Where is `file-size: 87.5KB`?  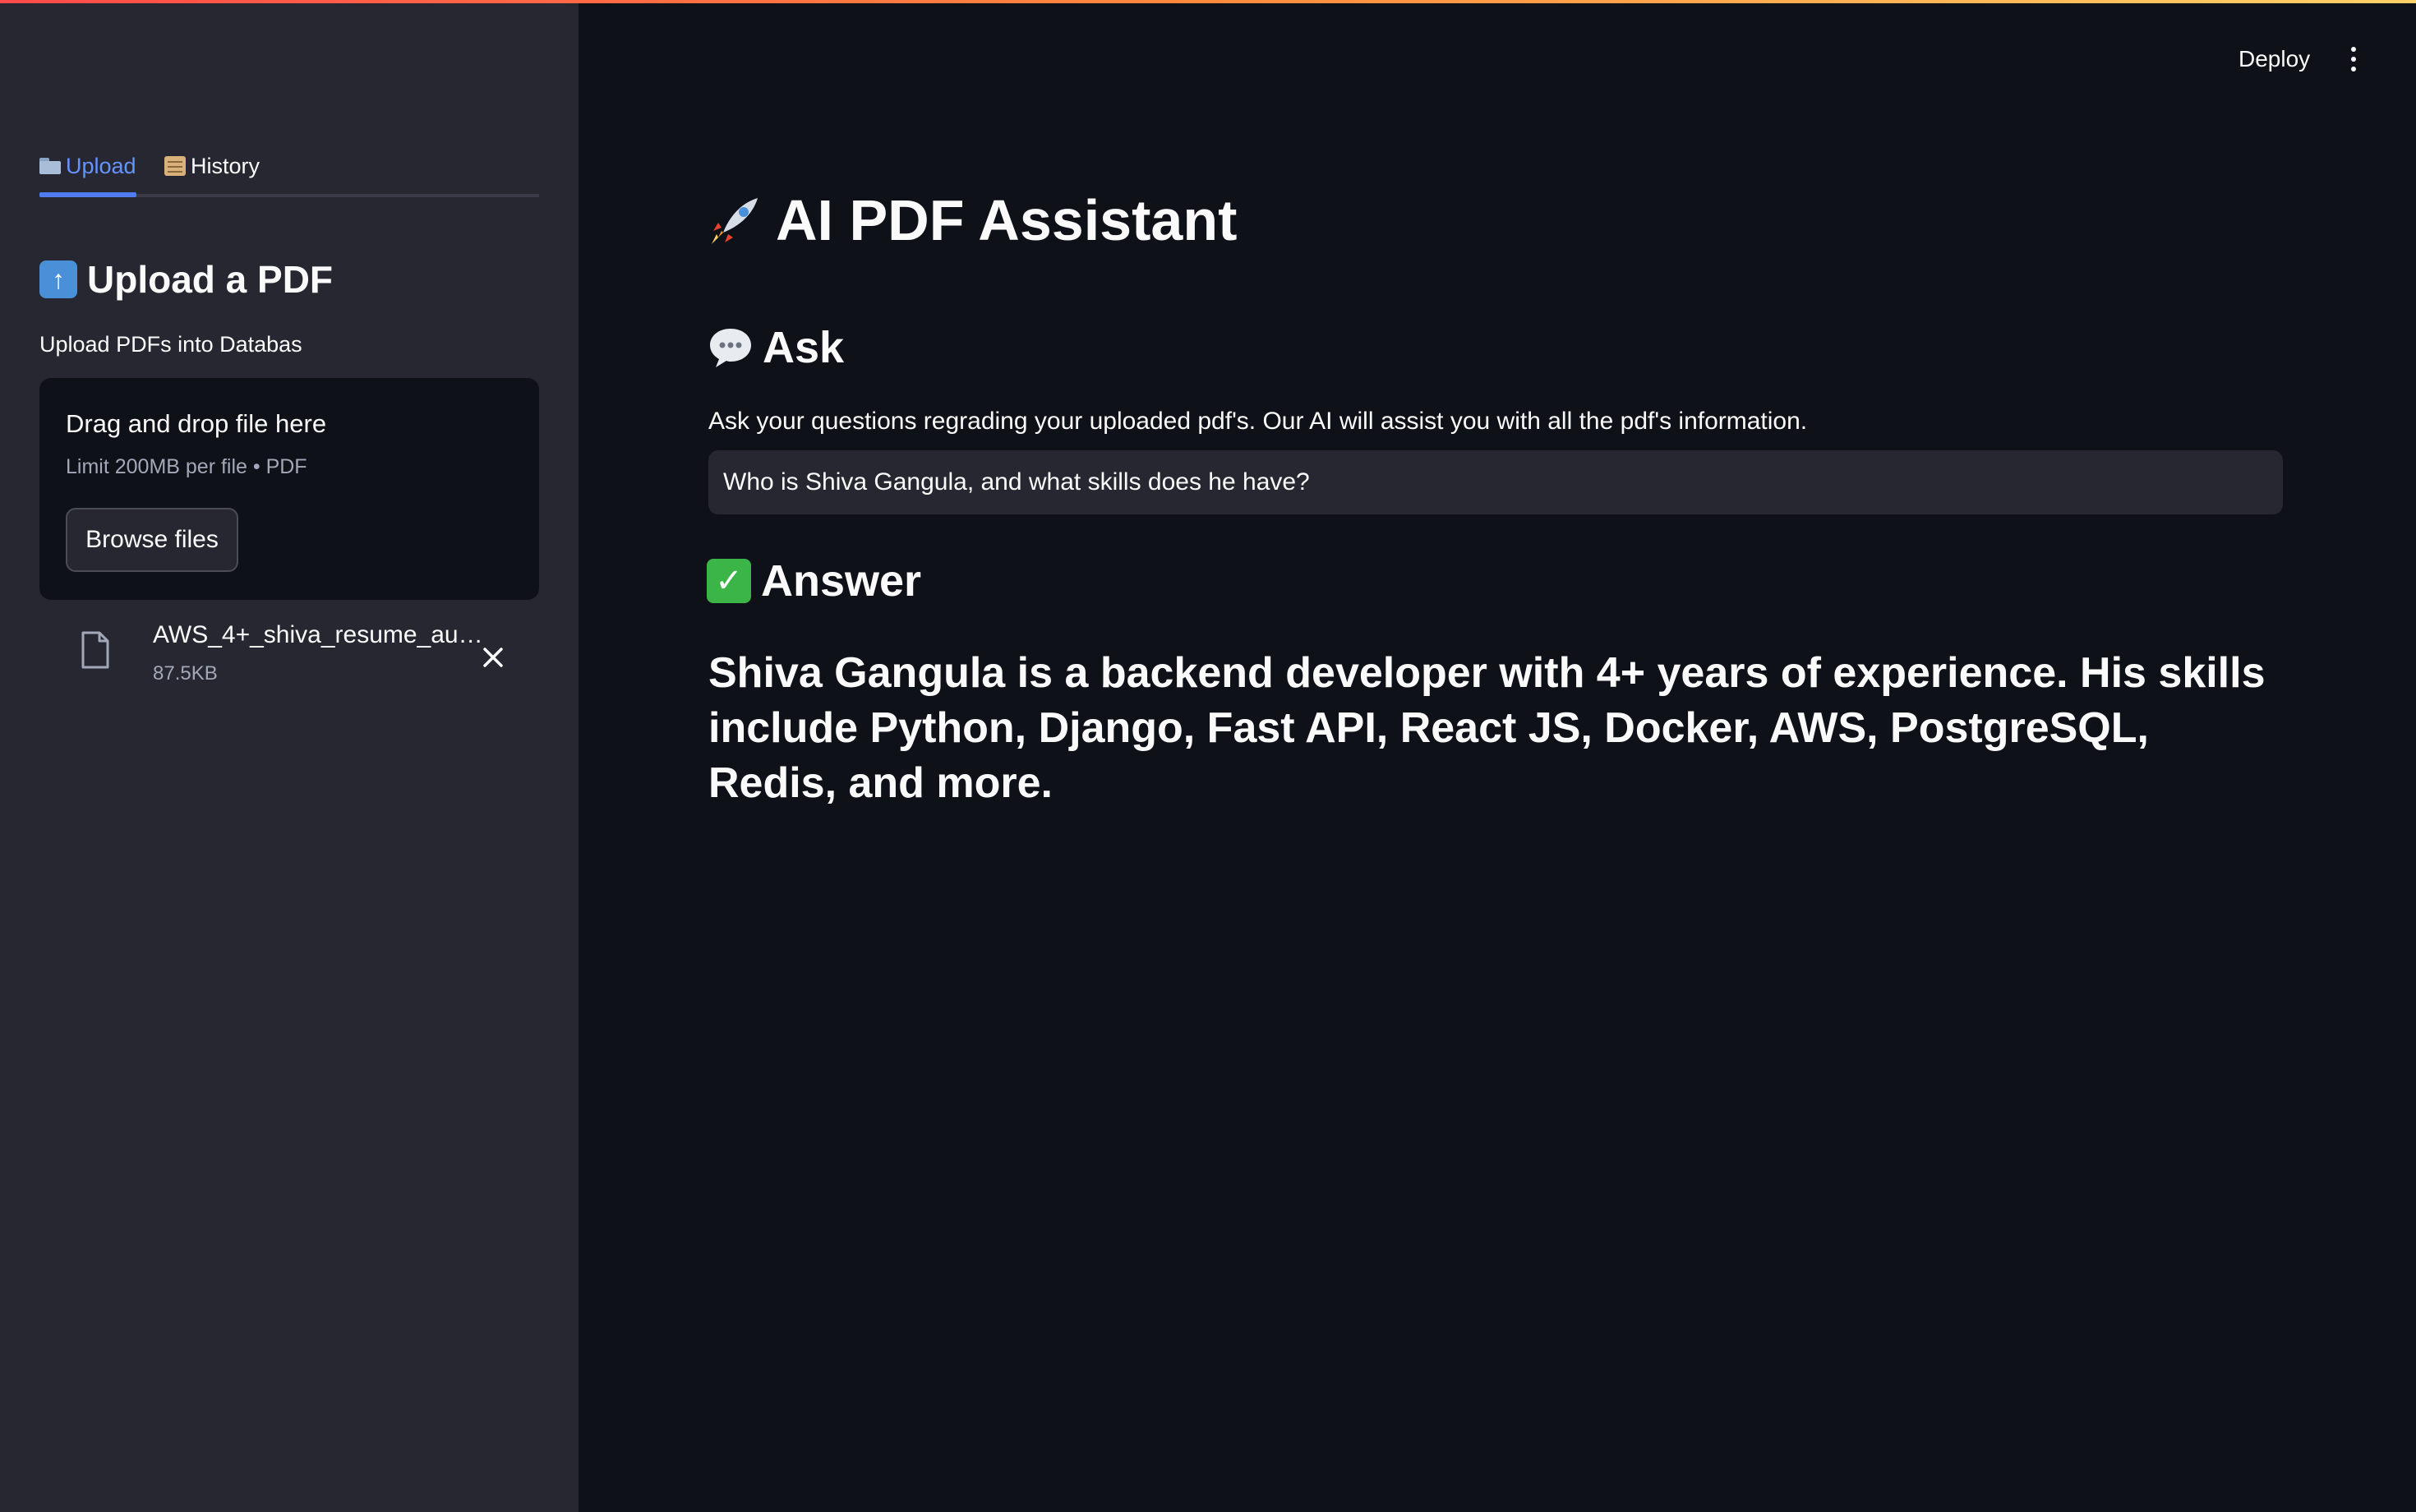
file-size: 87.5KB is located at coordinates (186, 673).